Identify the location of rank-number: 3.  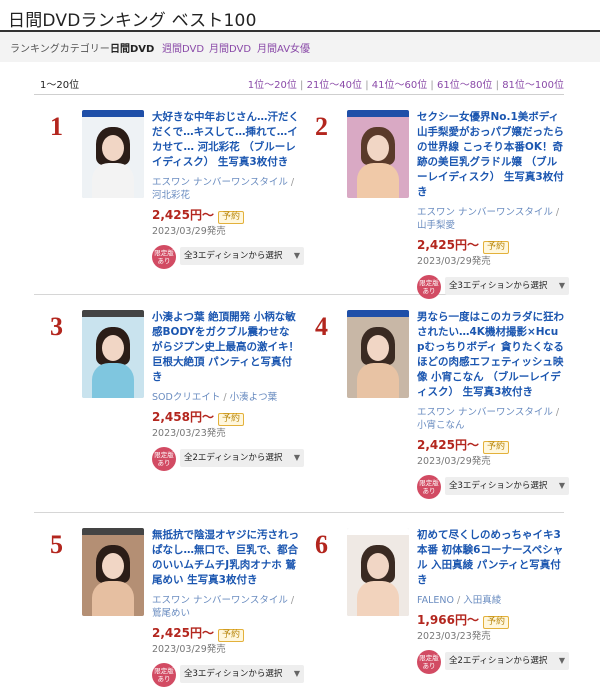
(56, 326).